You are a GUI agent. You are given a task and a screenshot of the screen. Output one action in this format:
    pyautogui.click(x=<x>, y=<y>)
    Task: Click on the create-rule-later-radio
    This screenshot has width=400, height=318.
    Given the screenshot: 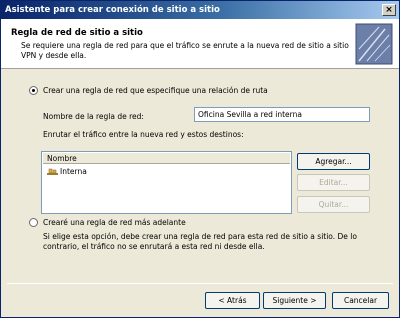 What is the action you would take?
    pyautogui.click(x=33, y=222)
    